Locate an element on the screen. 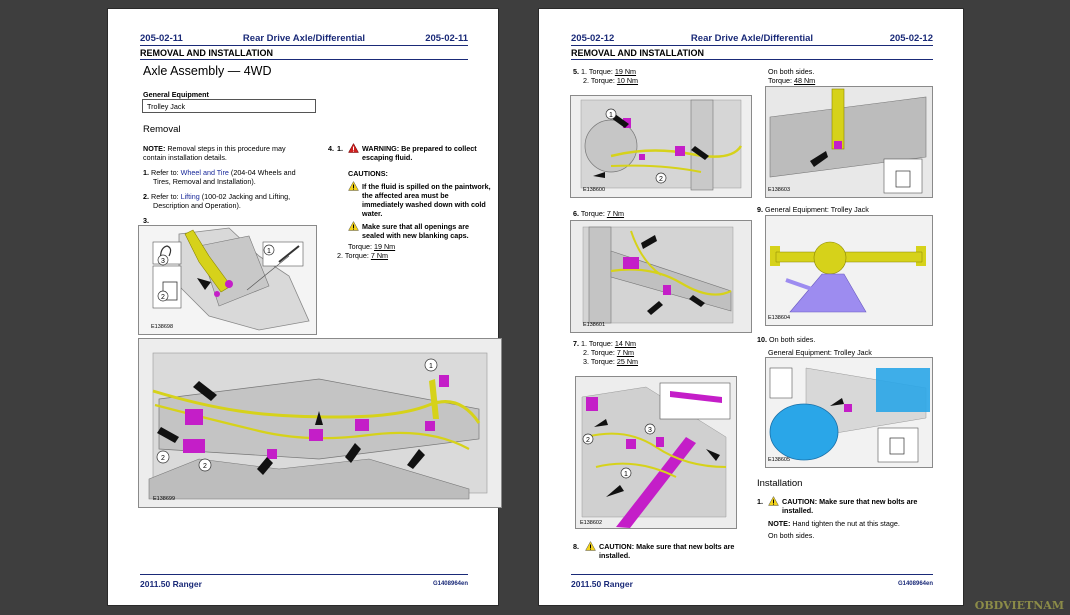 Image resolution: width=1070 pixels, height=615 pixels. installation-caution-2: installed. is located at coordinates (798, 510).